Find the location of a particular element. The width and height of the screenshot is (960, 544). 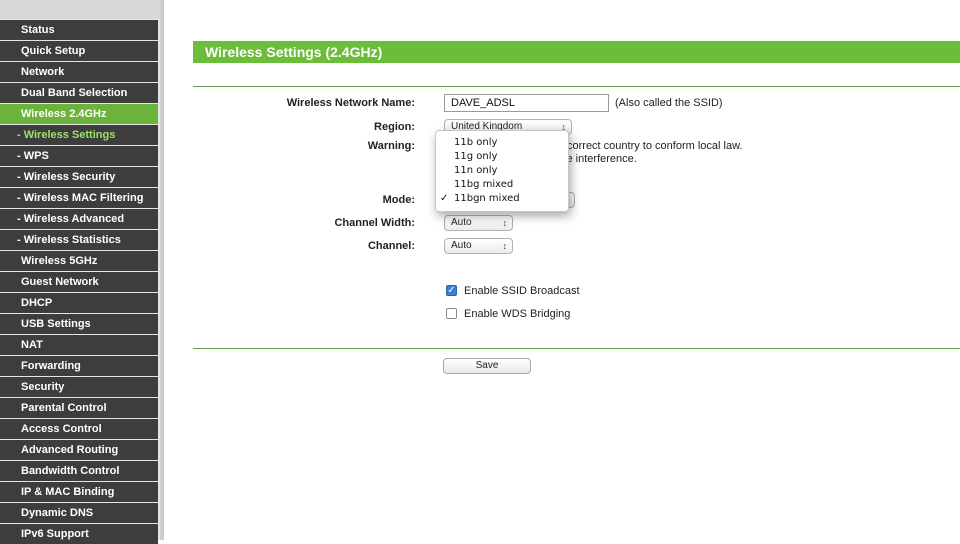

channel-width-label: Channel Width: is located at coordinates (374, 223).